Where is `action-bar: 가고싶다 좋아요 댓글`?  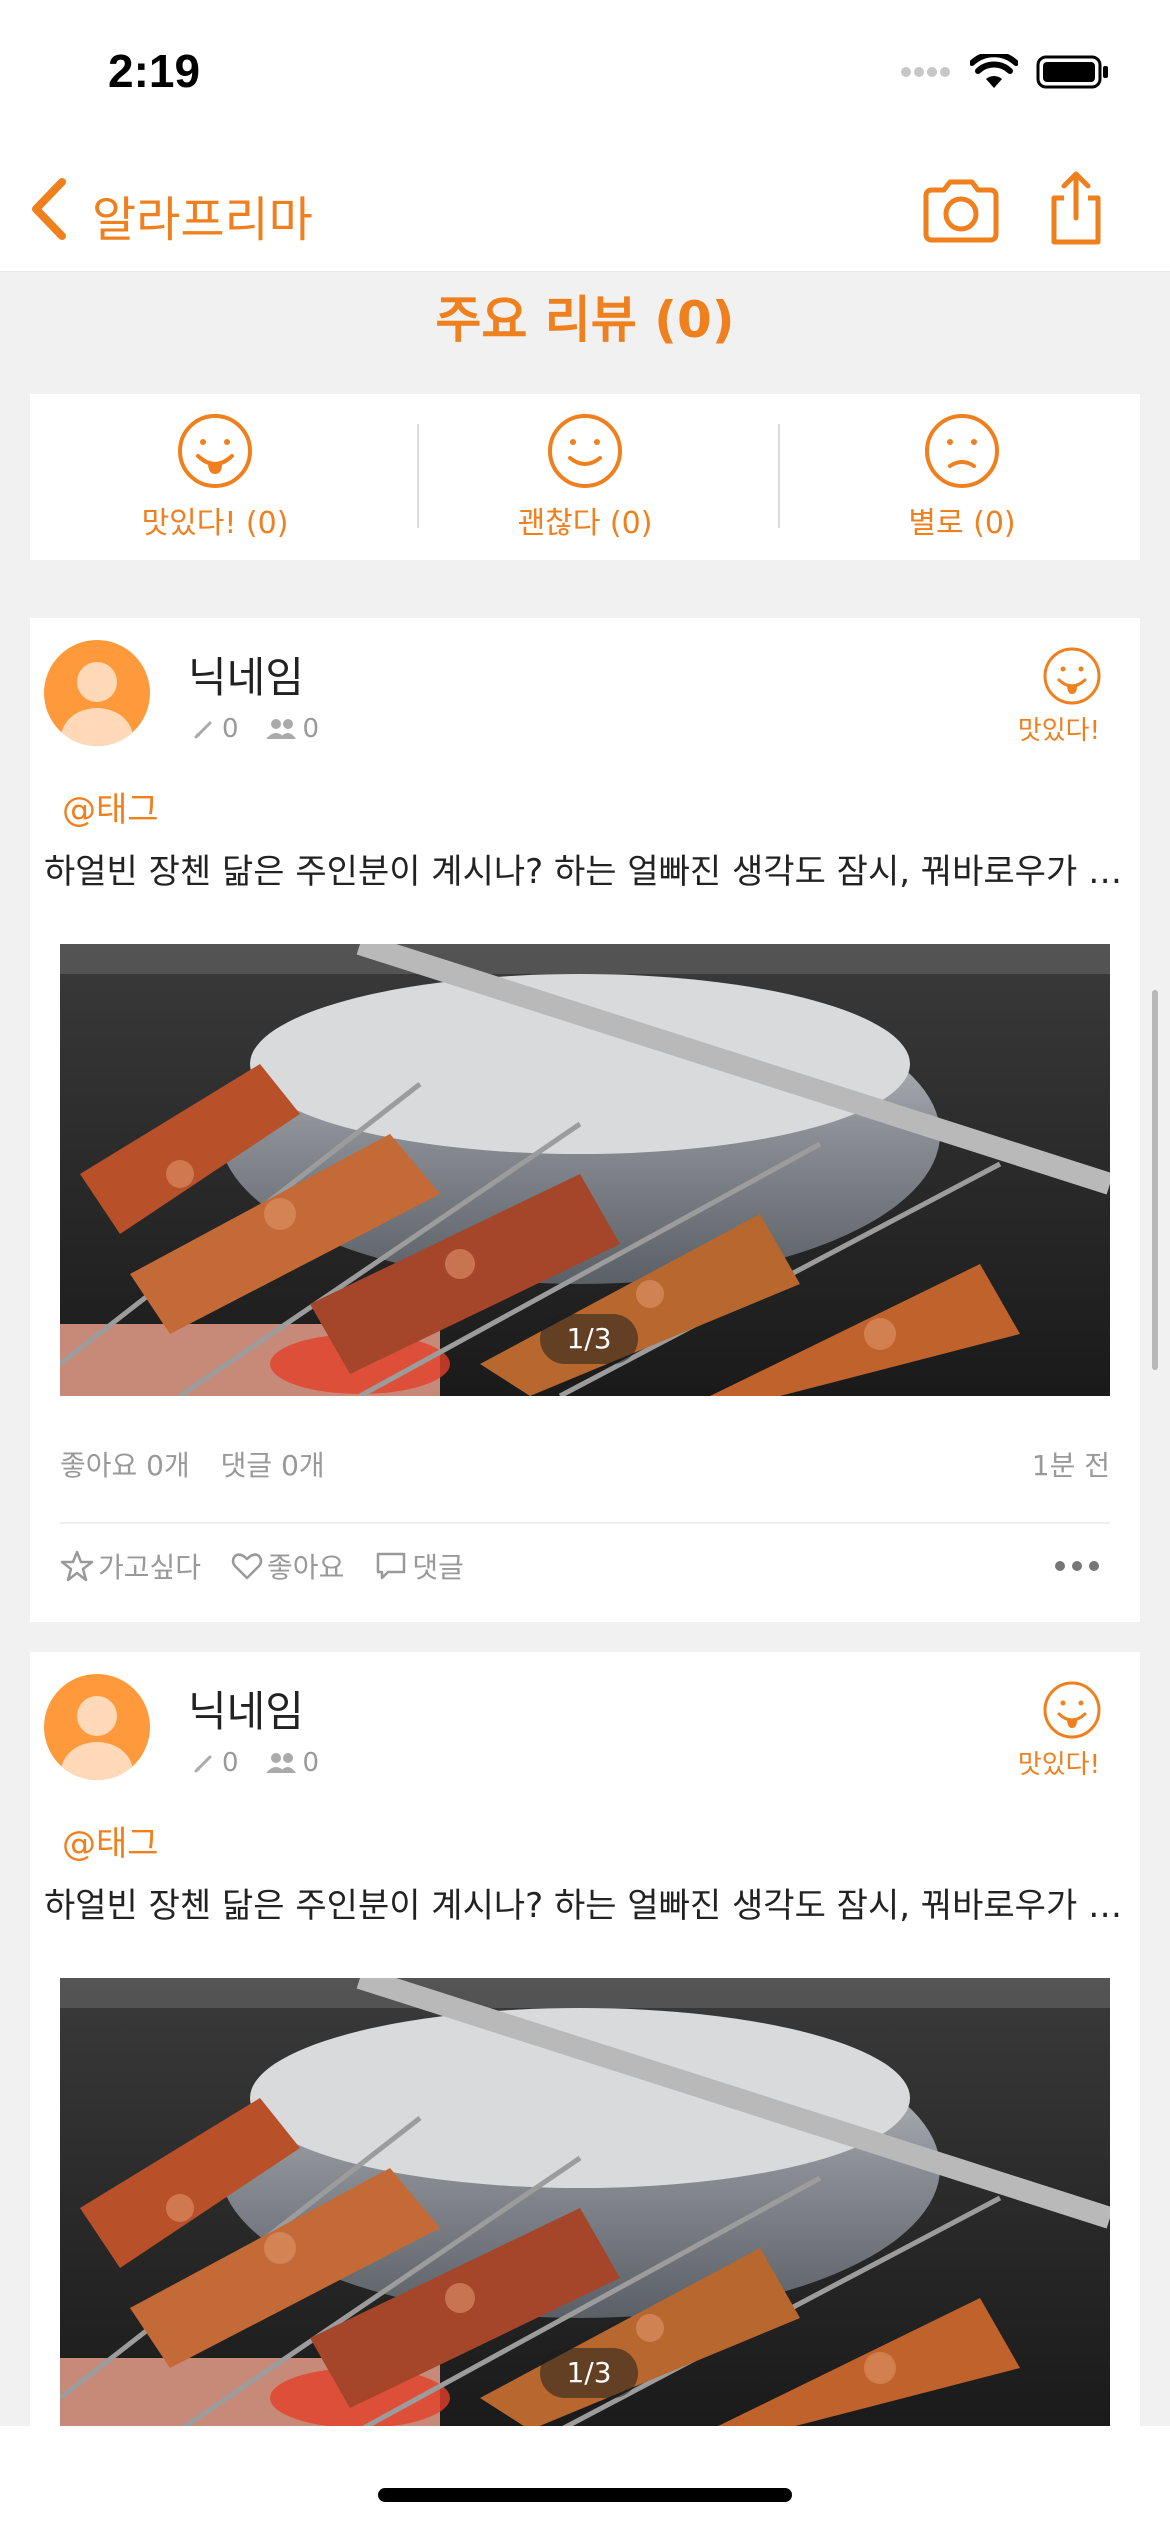 action-bar: 가고싶다 좋아요 댓글 is located at coordinates (262, 1566).